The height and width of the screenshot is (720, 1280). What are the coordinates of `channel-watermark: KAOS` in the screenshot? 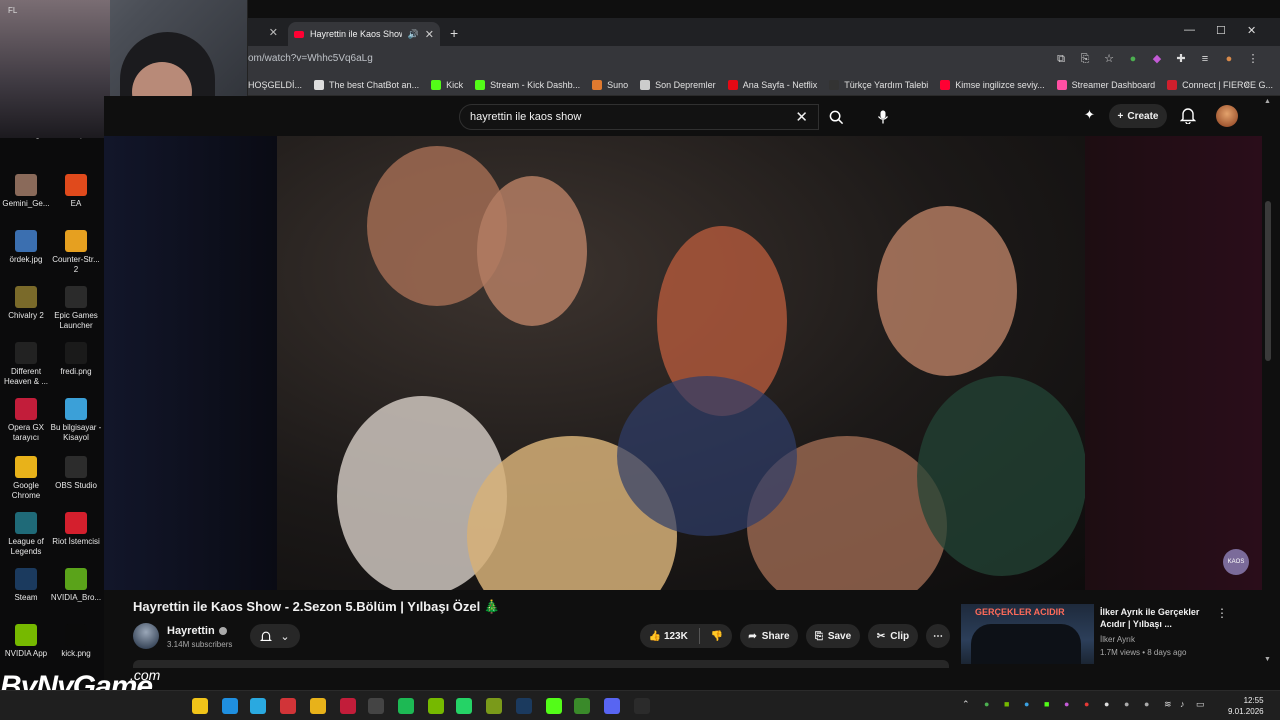 It's located at (1236, 562).